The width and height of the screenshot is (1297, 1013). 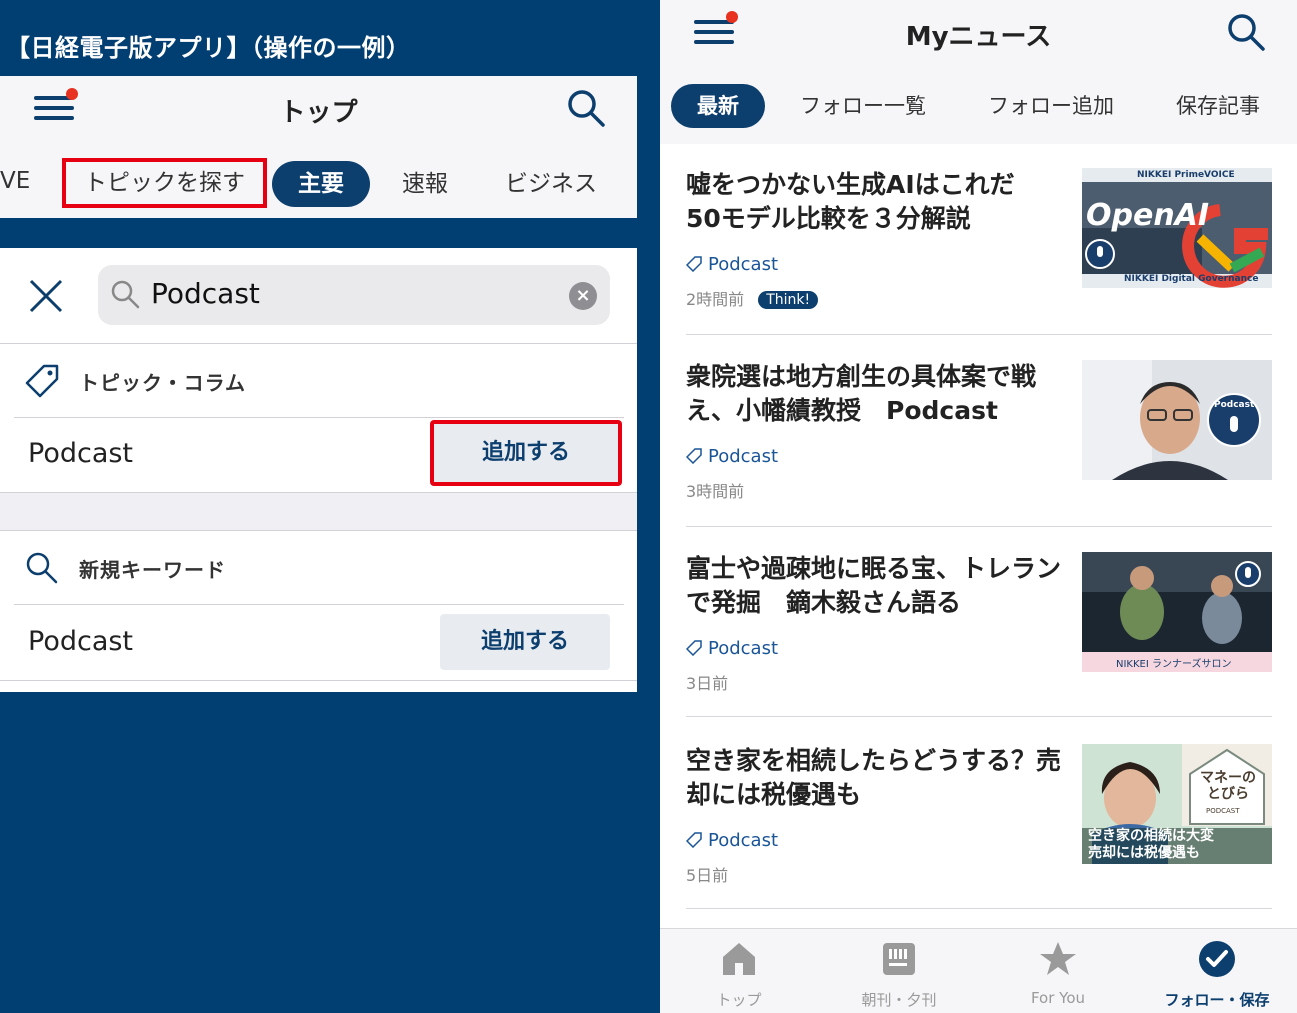 What do you see at coordinates (739, 959) in the screenshot?
I see `home-icon` at bounding box center [739, 959].